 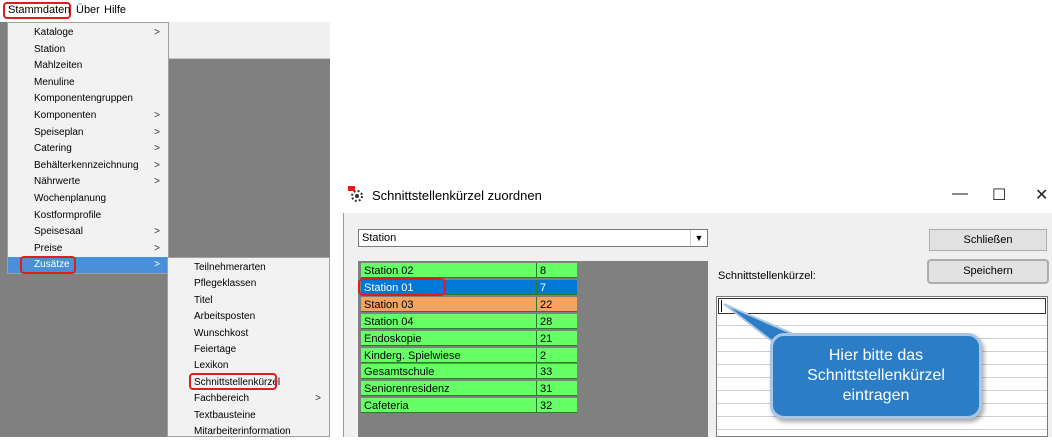 I want to click on menu-item-preise: Preise >, so click(x=88, y=249).